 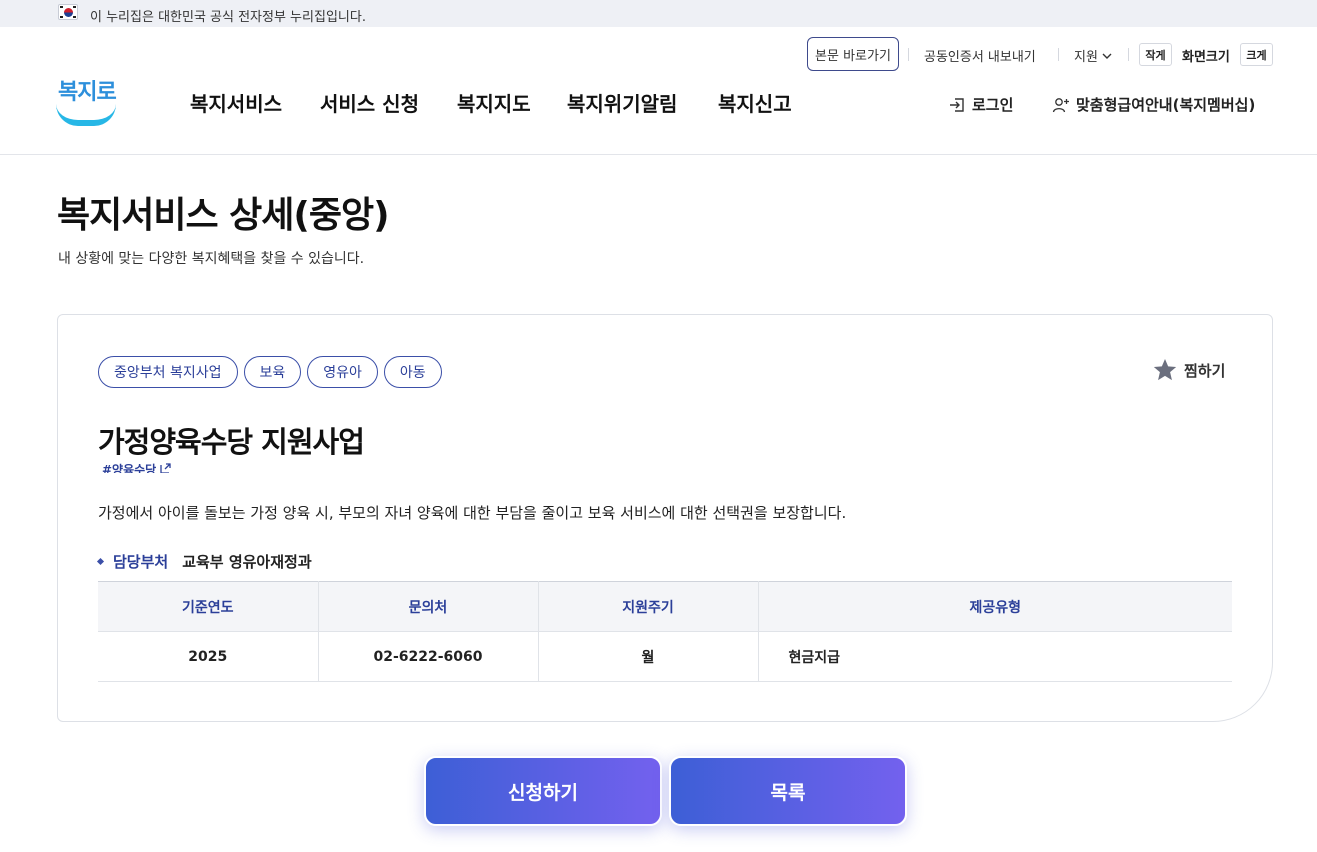 I want to click on tag-chip: 영유아, so click(x=342, y=372).